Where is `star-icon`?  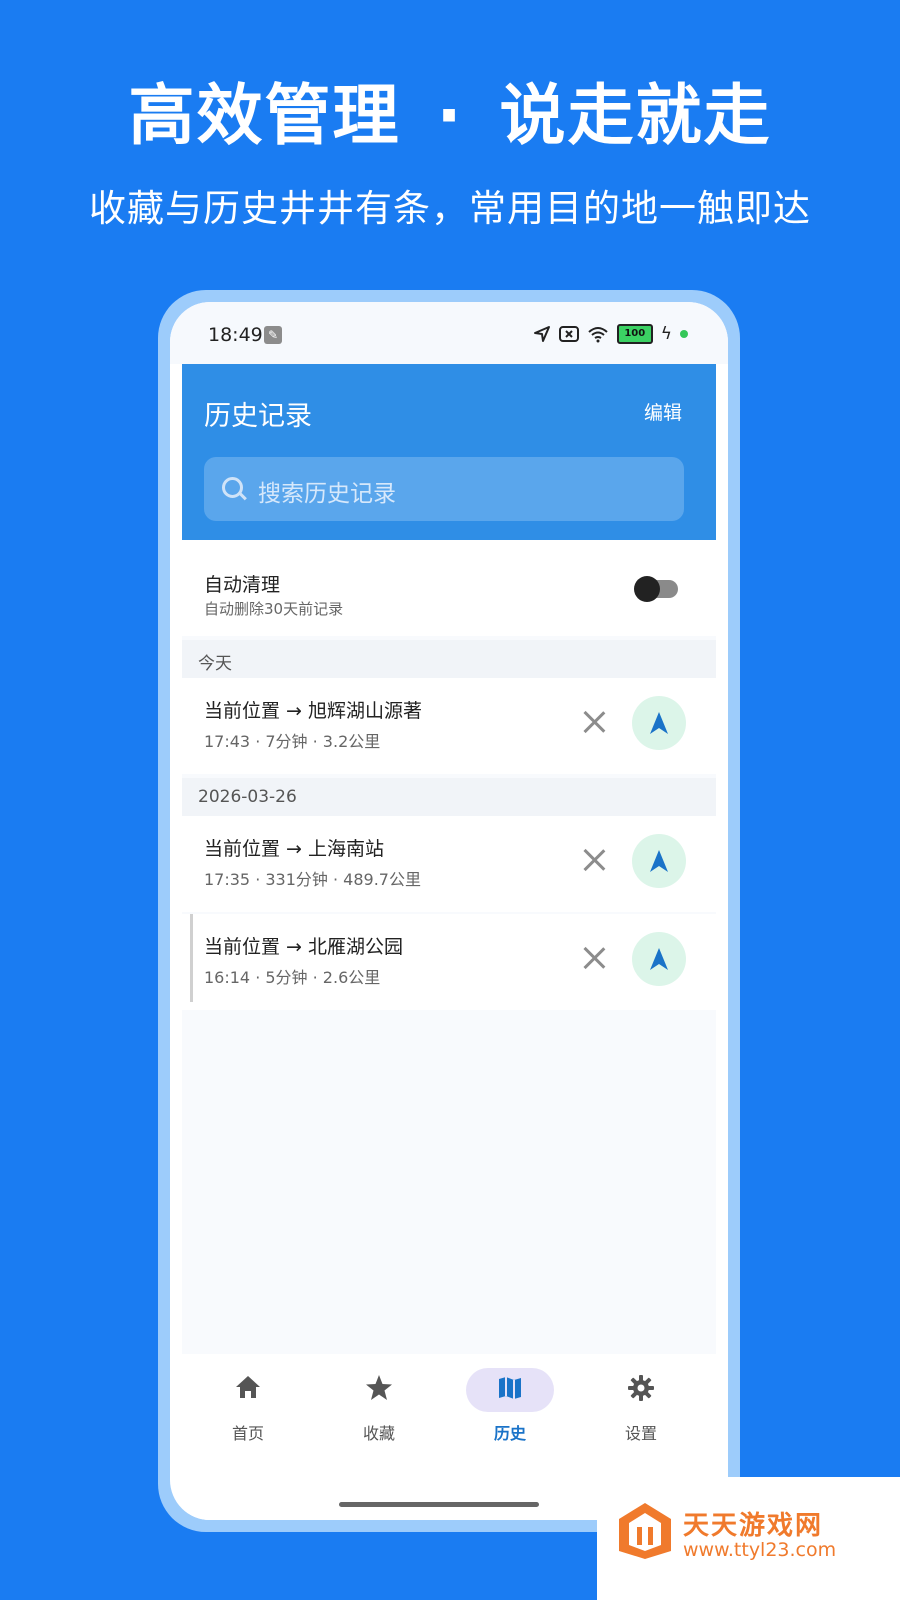 star-icon is located at coordinates (379, 1387).